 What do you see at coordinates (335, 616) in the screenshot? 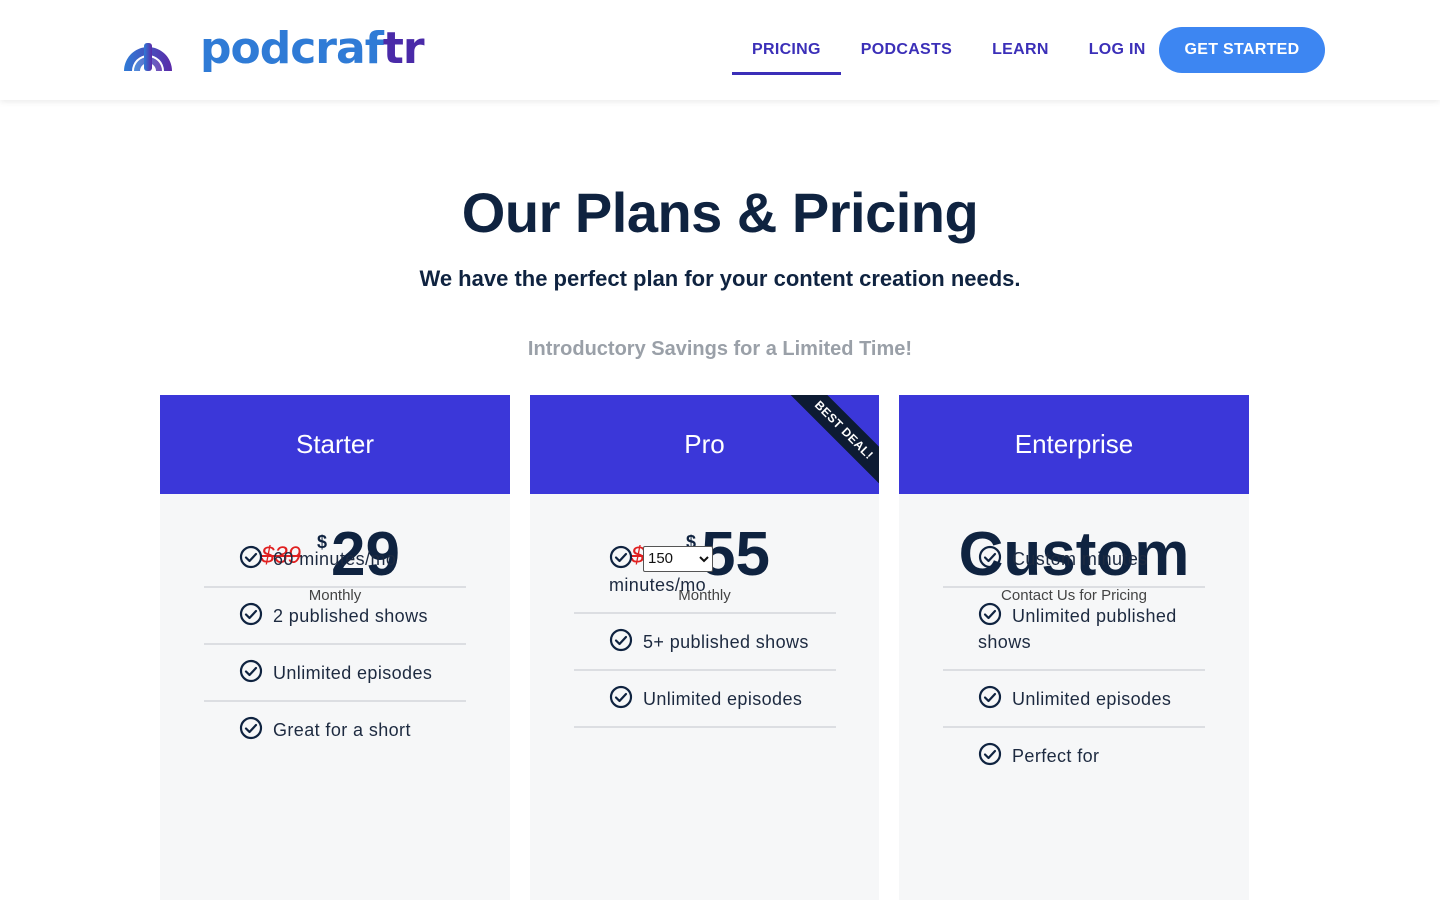
I see `feature-item: 2 published shows` at bounding box center [335, 616].